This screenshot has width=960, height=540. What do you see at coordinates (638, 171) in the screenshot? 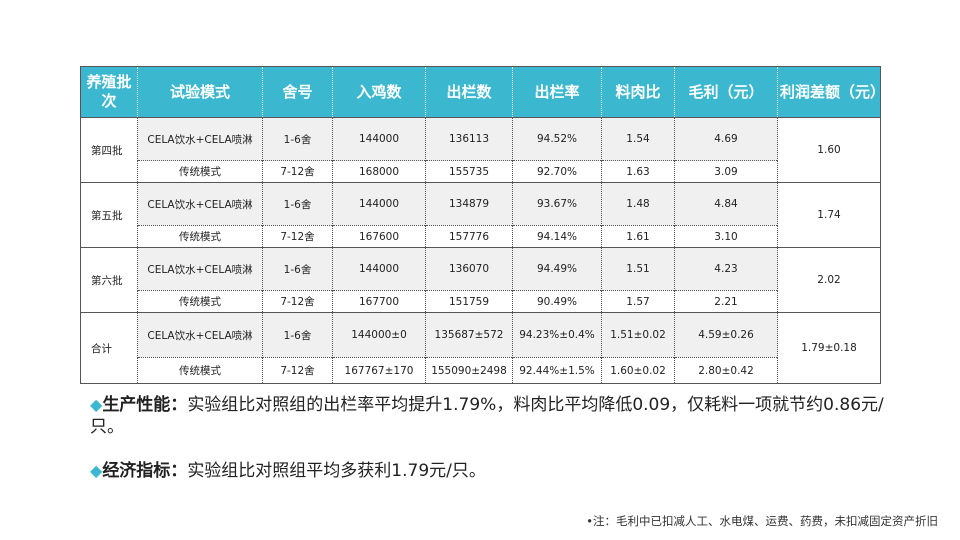
I see `table-cell: 1.63` at bounding box center [638, 171].